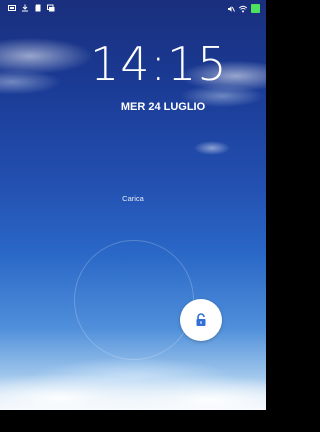 This screenshot has height=432, width=320. I want to click on gallery-icon, so click(51, 8).